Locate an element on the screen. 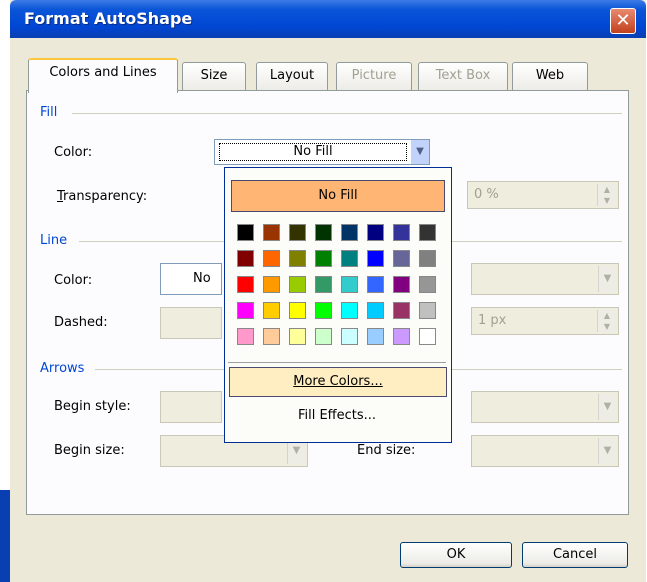 The height and width of the screenshot is (582, 647). line-heading: Line is located at coordinates (54, 240).